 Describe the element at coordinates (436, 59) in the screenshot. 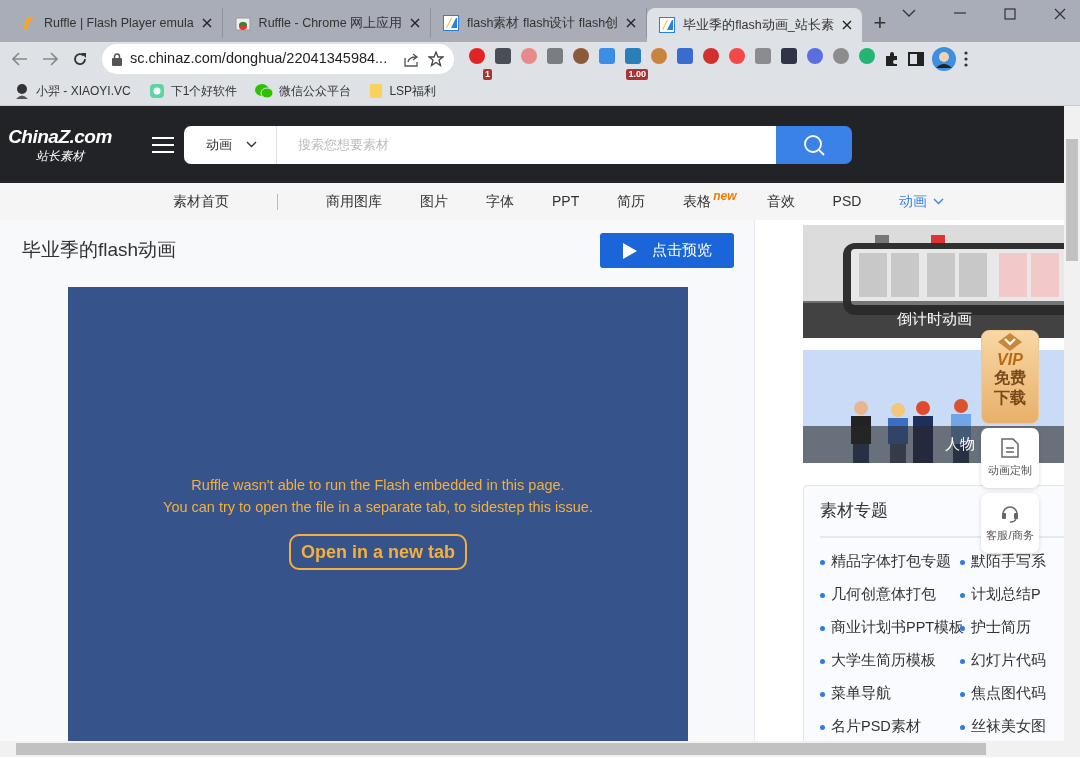

I see `star-icon` at that location.